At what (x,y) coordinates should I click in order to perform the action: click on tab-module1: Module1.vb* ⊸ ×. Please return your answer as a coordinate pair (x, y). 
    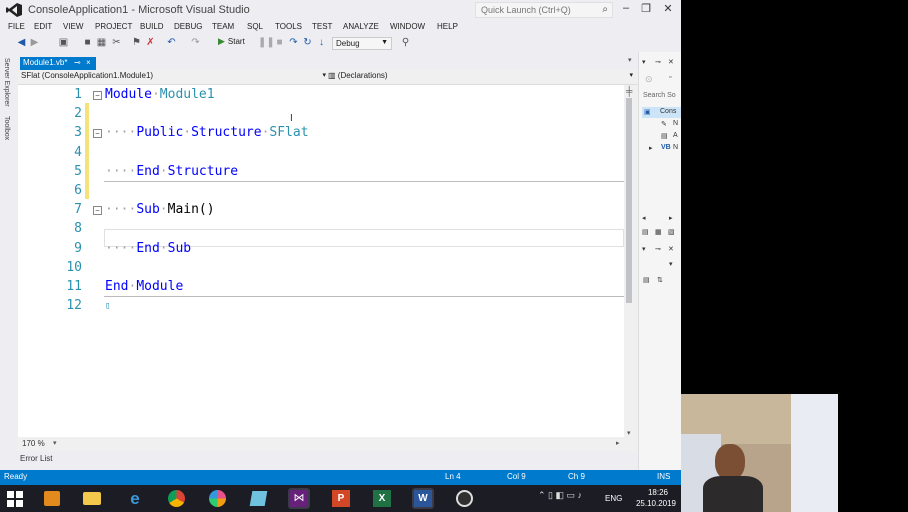
    Looking at the image, I should click on (58, 63).